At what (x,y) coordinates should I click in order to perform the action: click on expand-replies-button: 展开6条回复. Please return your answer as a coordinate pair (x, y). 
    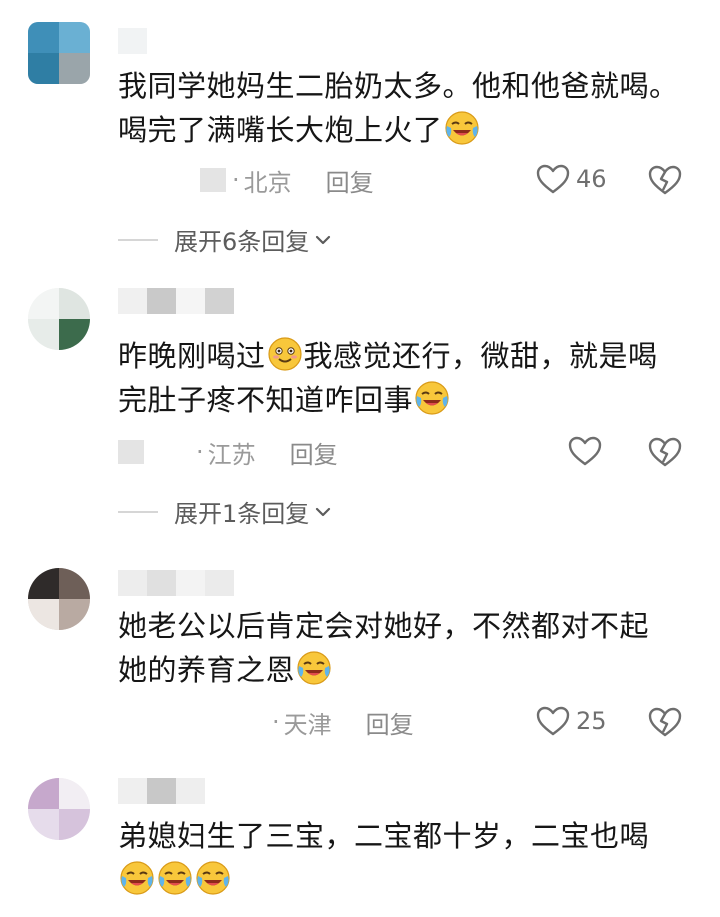
    Looking at the image, I should click on (225, 239).